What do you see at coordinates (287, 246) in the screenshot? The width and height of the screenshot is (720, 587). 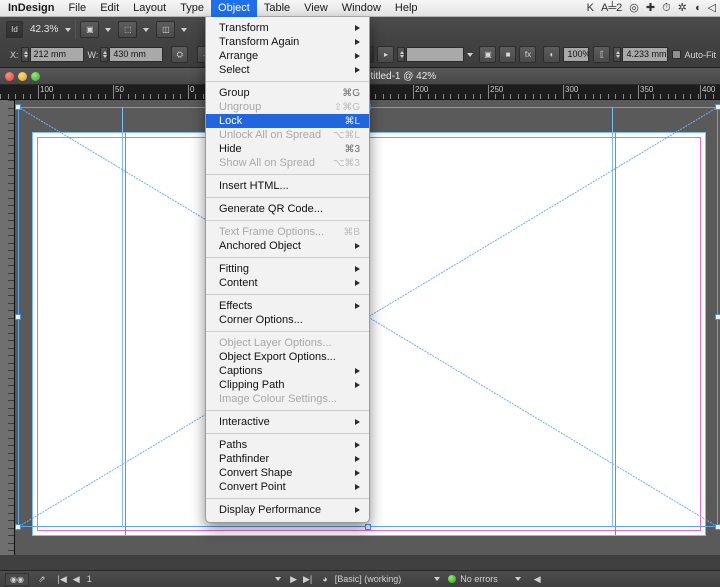 I see `menu-item-anchored-object: Anchored Object` at bounding box center [287, 246].